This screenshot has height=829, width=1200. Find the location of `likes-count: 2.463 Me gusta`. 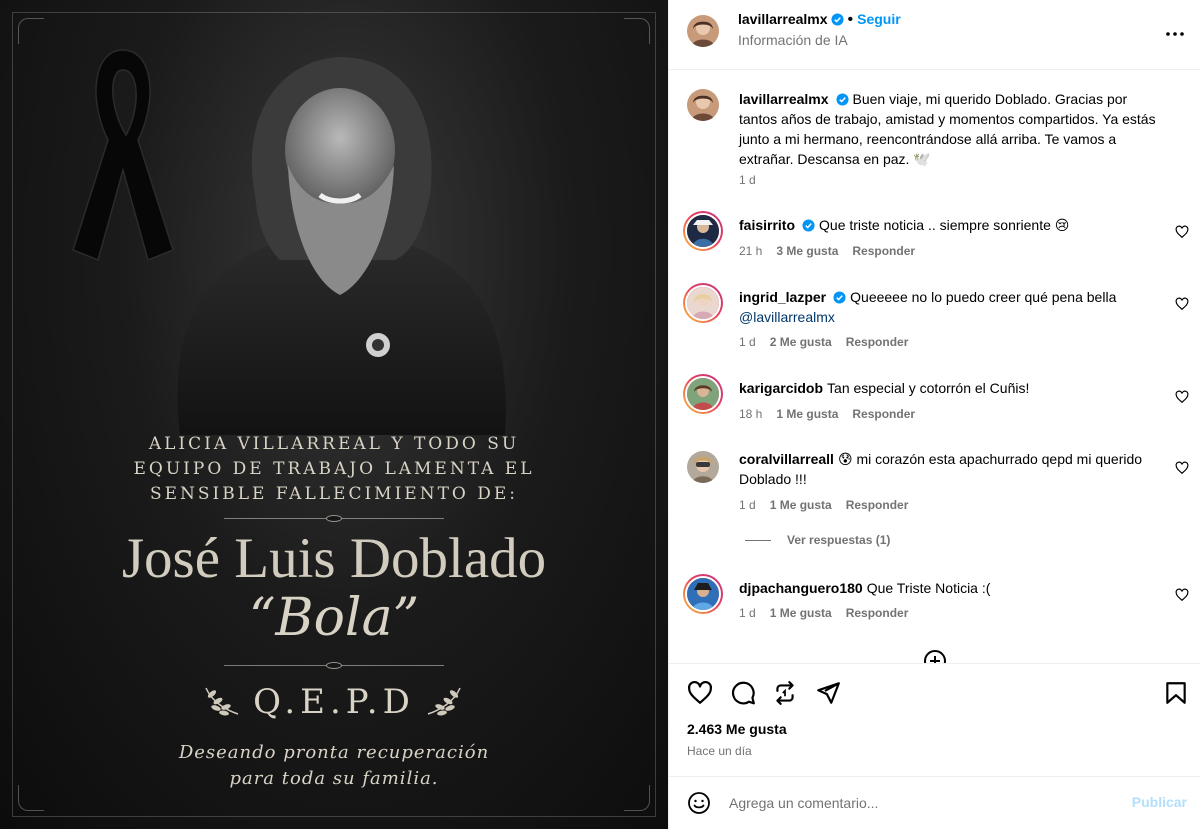

likes-count: 2.463 Me gusta is located at coordinates (737, 729).